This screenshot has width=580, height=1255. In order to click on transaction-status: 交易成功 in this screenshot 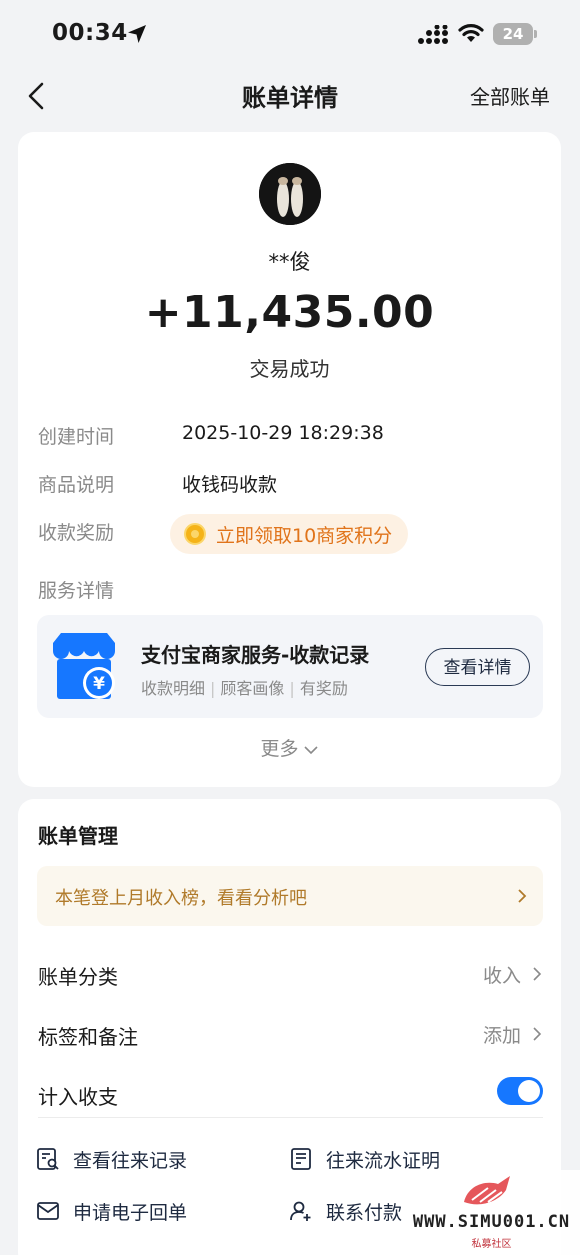, I will do `click(289, 369)`.